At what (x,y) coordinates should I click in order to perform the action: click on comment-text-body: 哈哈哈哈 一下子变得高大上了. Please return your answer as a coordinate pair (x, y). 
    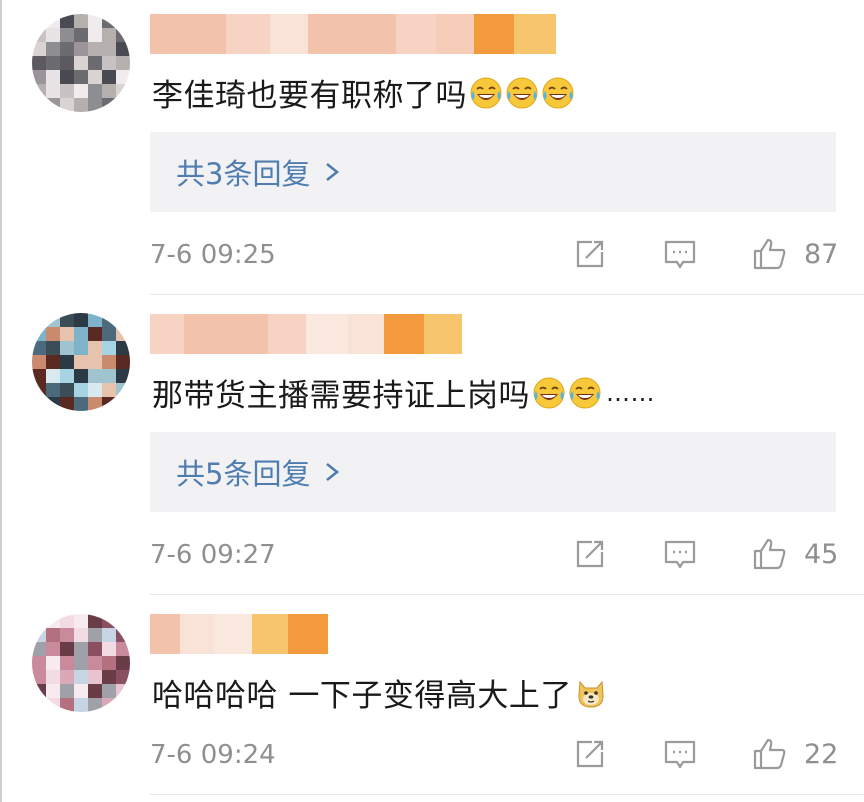
    Looking at the image, I should click on (362, 696).